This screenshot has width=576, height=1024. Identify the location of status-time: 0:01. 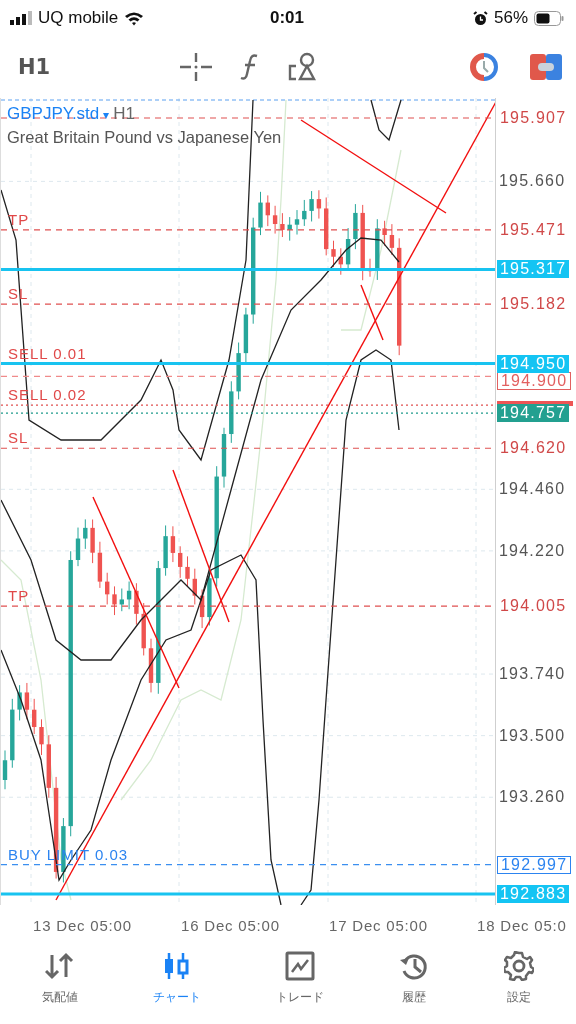
(287, 18).